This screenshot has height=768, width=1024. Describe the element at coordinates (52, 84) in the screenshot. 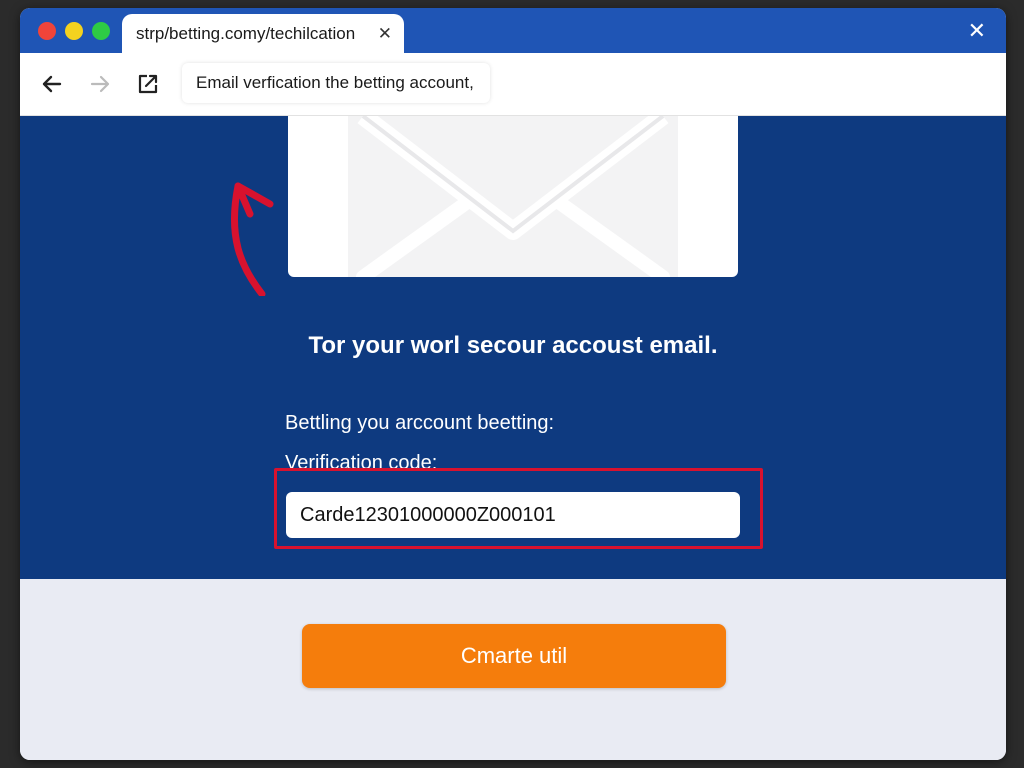

I see `back-arrow-icon` at that location.